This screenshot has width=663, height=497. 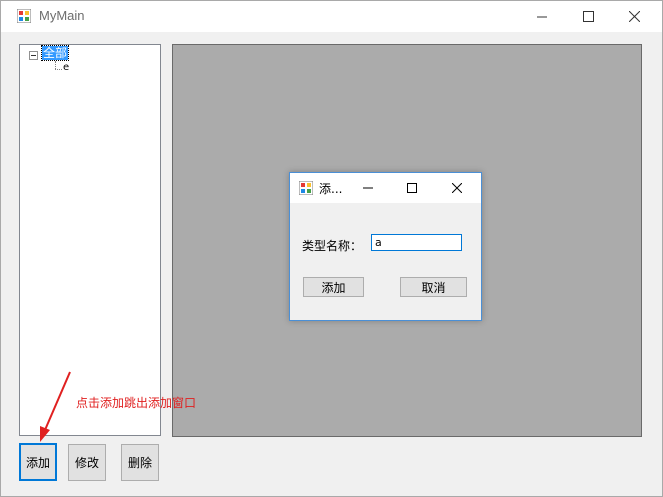 What do you see at coordinates (55, 406) in the screenshot?
I see `annotation-arrow` at bounding box center [55, 406].